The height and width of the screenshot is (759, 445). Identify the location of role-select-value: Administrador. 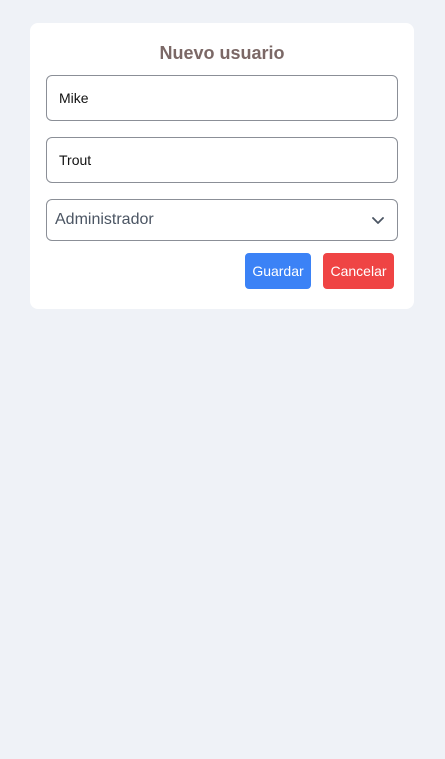
(104, 219).